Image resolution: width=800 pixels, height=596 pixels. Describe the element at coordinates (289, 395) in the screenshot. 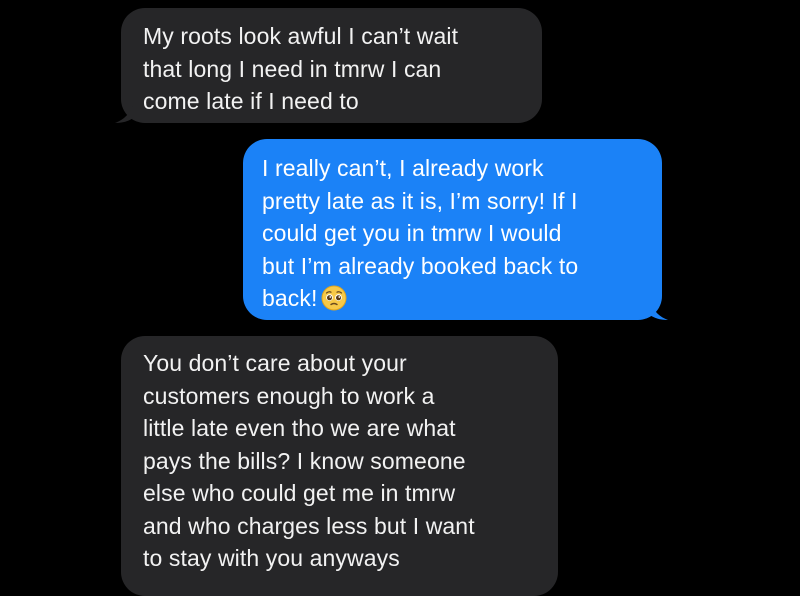

I see `message-line: customers enough to work a` at that location.